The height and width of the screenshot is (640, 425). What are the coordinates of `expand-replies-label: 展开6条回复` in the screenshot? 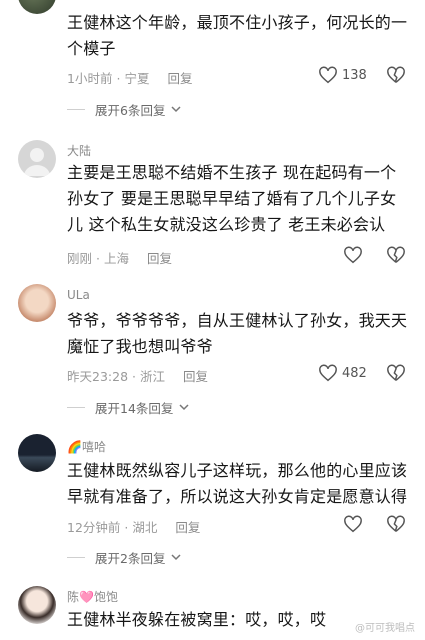 It's located at (130, 110).